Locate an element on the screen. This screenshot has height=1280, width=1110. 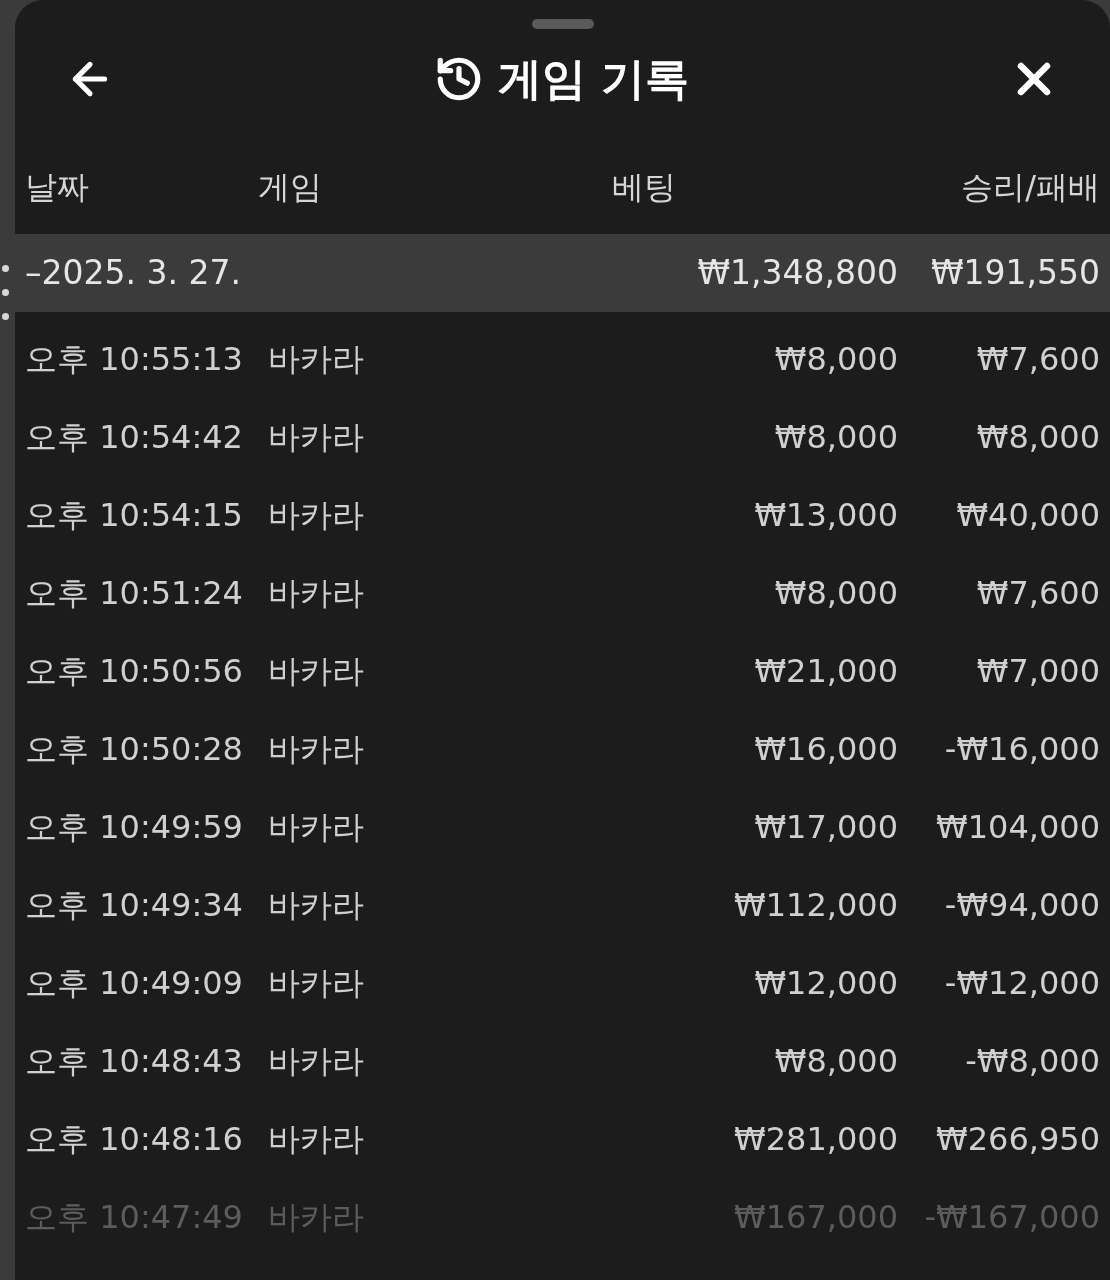
column-header: 승리/패배 is located at coordinates (1030, 187).